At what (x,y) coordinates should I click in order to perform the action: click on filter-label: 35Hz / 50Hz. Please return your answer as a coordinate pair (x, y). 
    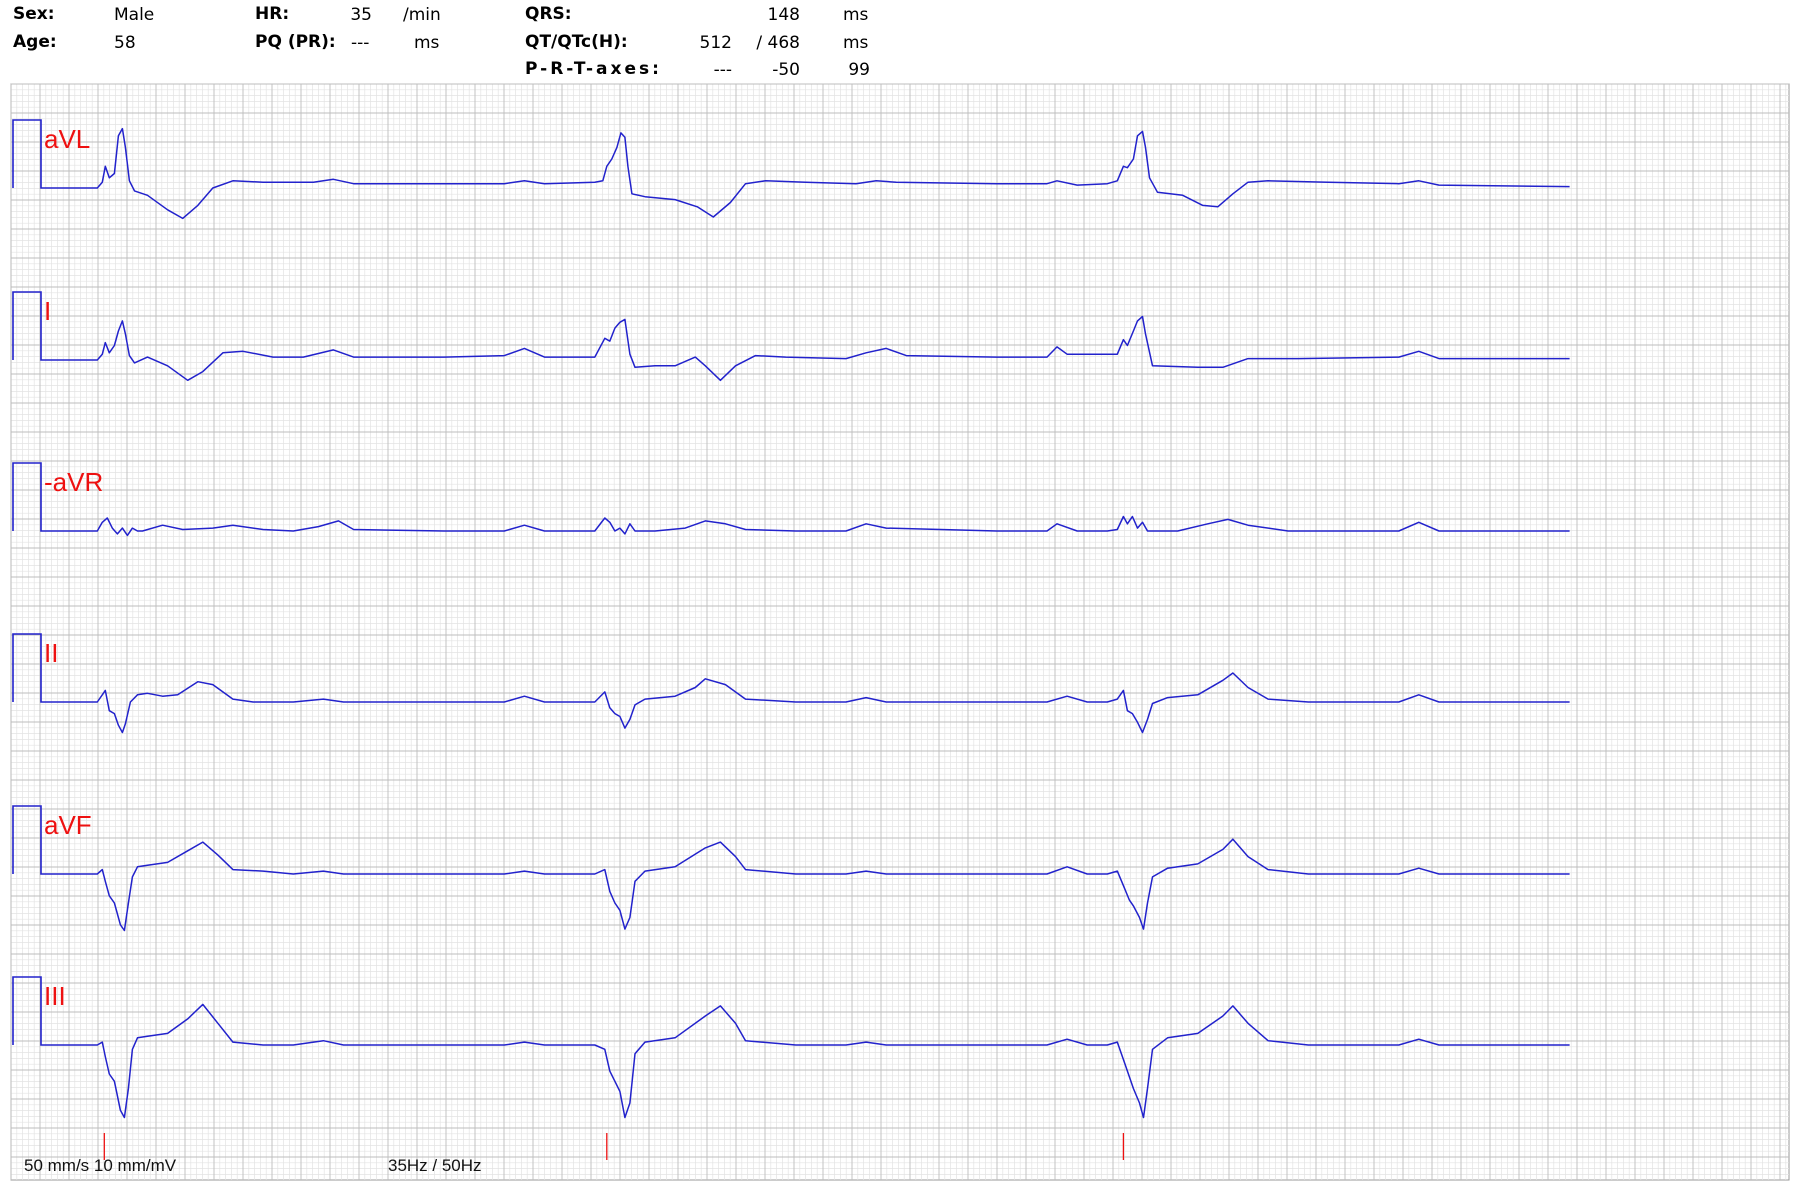
    Looking at the image, I should click on (435, 1165).